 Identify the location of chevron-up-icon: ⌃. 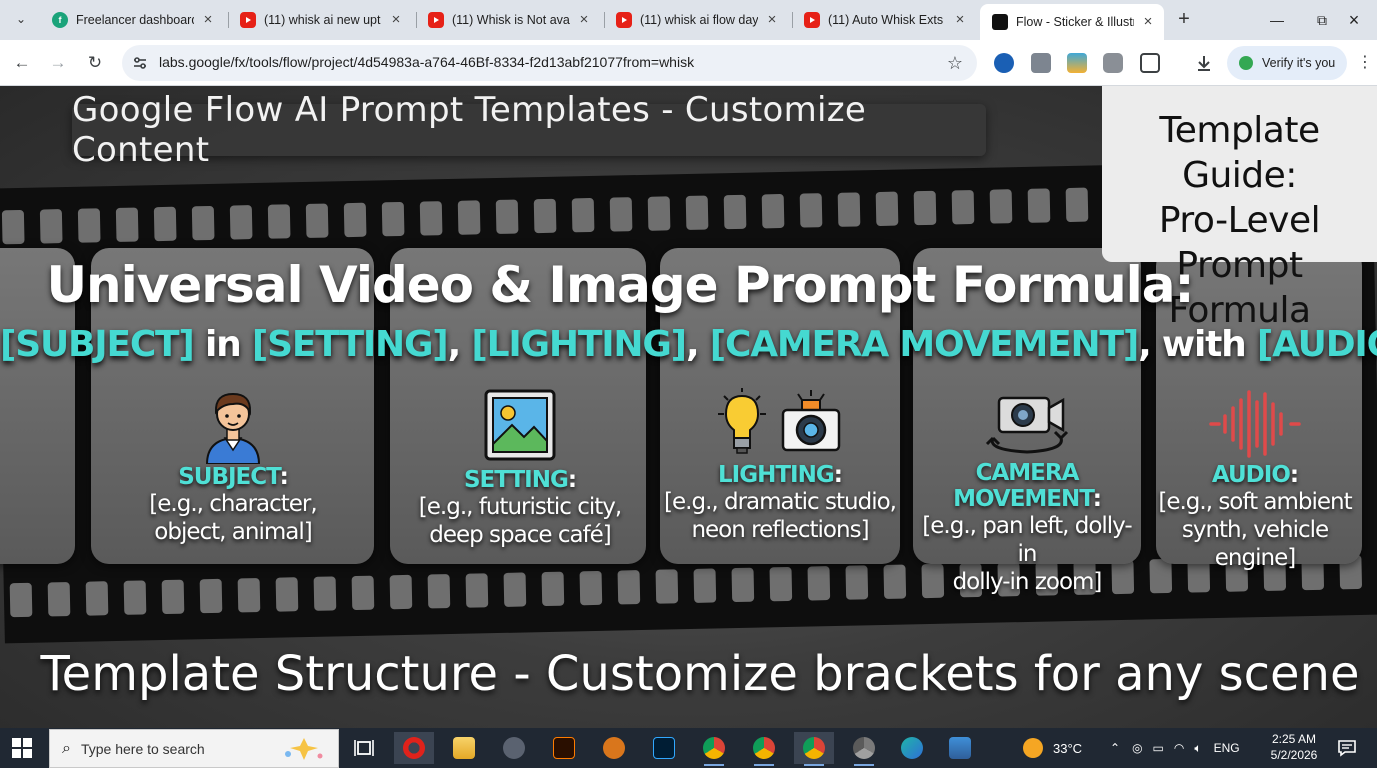
(1115, 748).